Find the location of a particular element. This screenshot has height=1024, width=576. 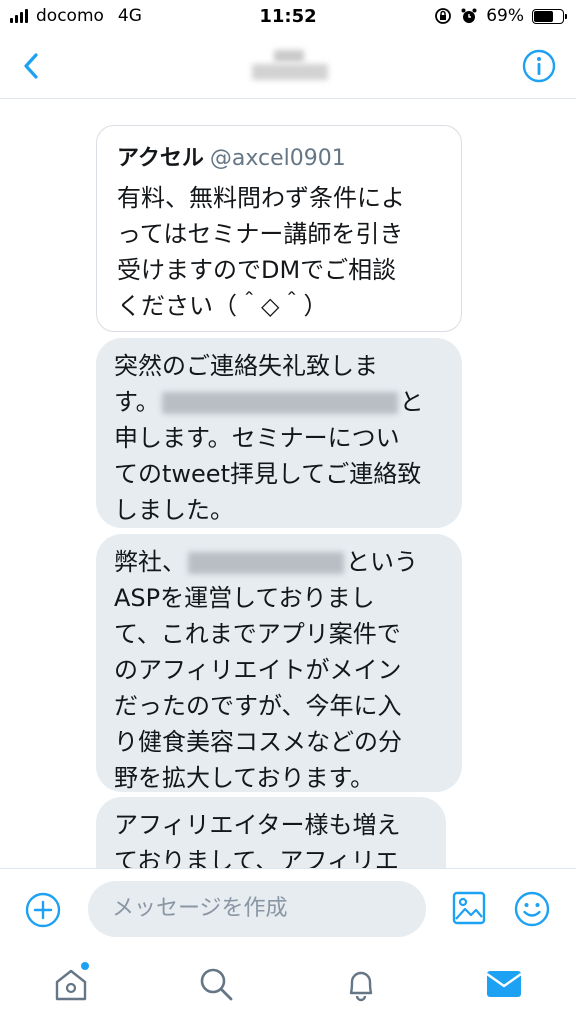

tab-bar is located at coordinates (288, 987).